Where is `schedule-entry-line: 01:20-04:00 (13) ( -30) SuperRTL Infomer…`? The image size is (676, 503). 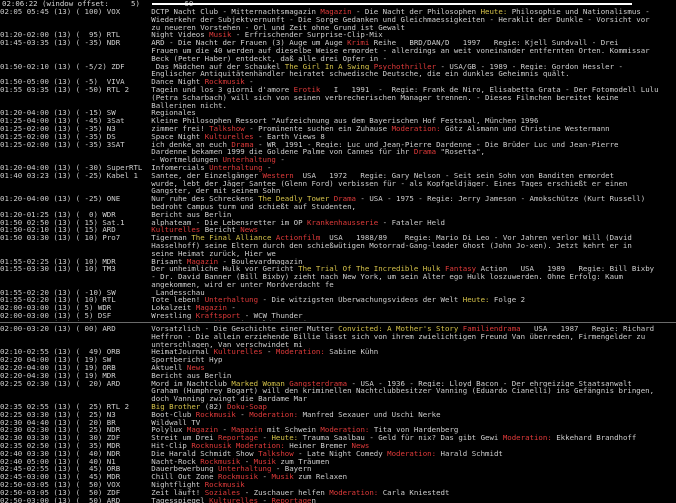
schedule-entry-line: 01:20-04:00 (13) ( -30) SuperRTL Infomer… is located at coordinates (136, 167).